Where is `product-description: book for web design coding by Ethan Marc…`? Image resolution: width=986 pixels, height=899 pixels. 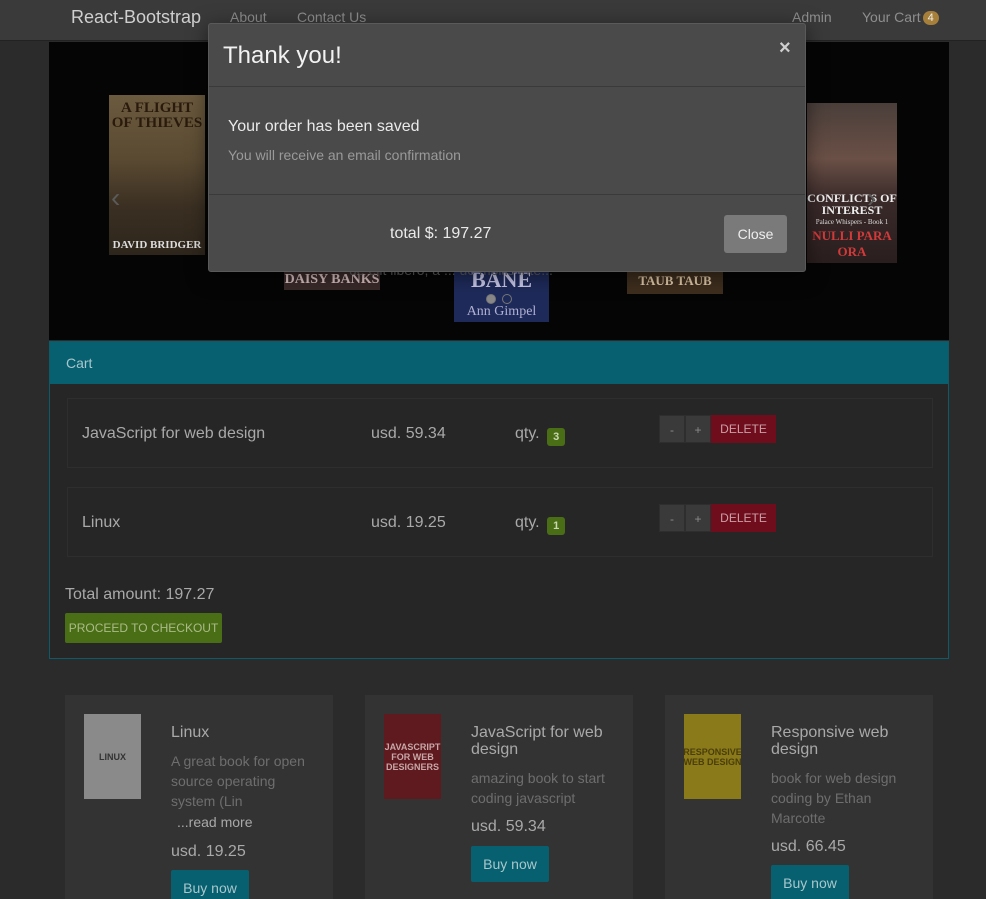
product-description: book for web design coding by Ethan Marc… is located at coordinates (834, 798).